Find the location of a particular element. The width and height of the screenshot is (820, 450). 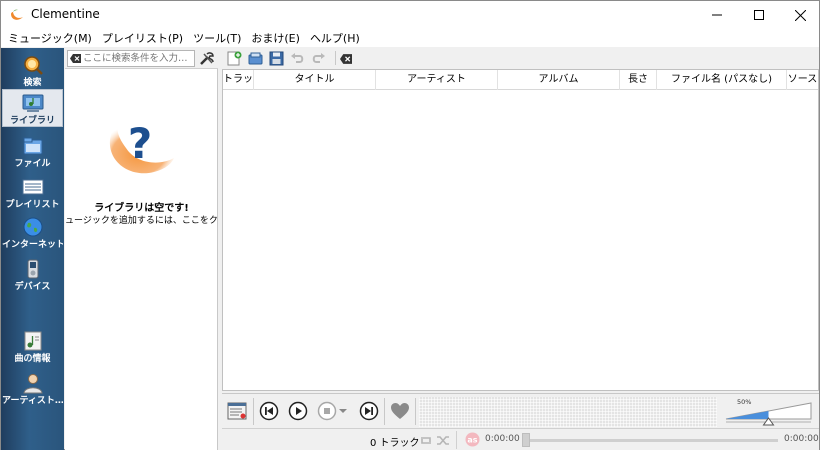

close-icon is located at coordinates (800, 15).